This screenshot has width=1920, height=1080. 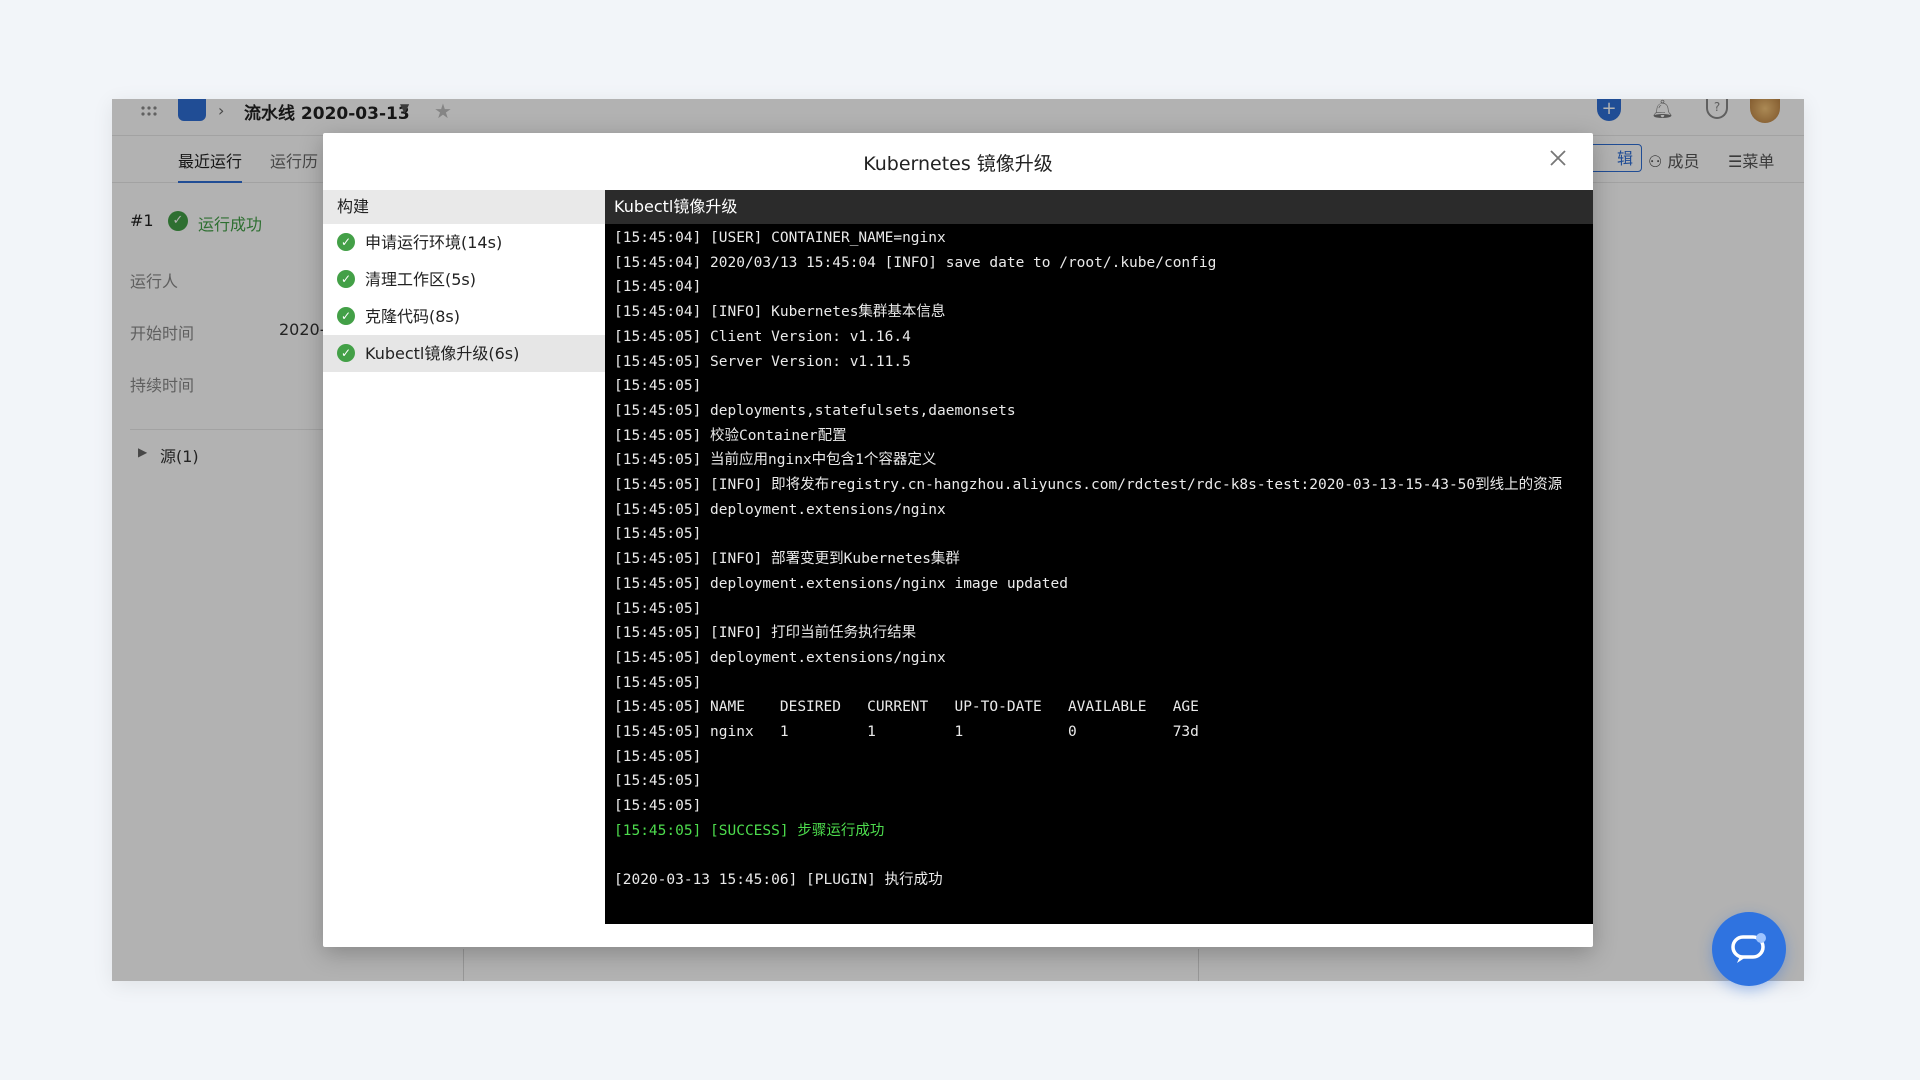 What do you see at coordinates (762, 361) in the screenshot?
I see `log-line: [15:45:05] Server Version: v1.11.5` at bounding box center [762, 361].